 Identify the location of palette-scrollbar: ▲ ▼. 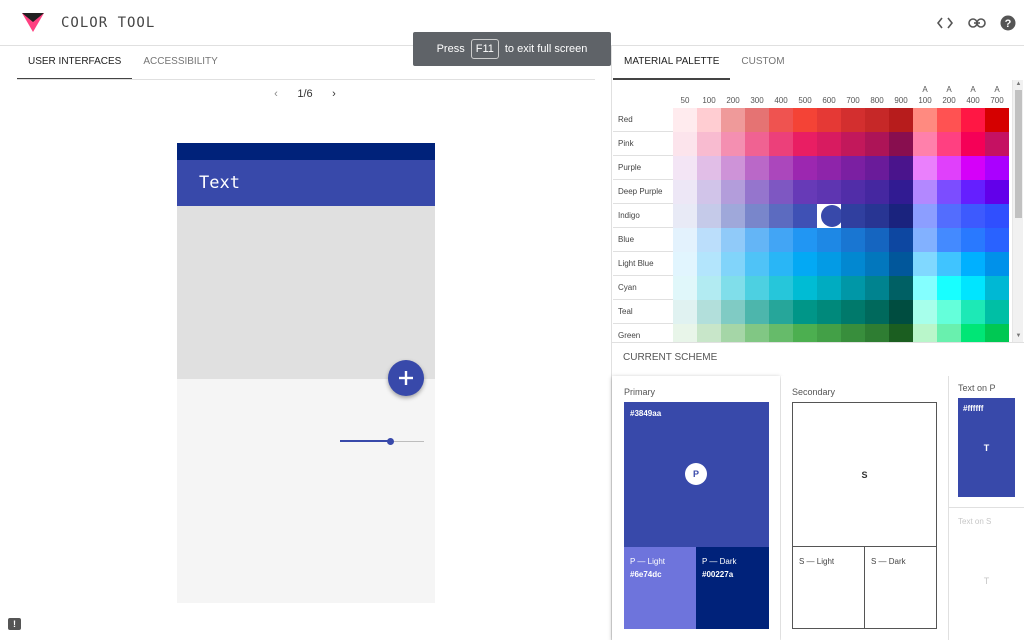
(1017, 211).